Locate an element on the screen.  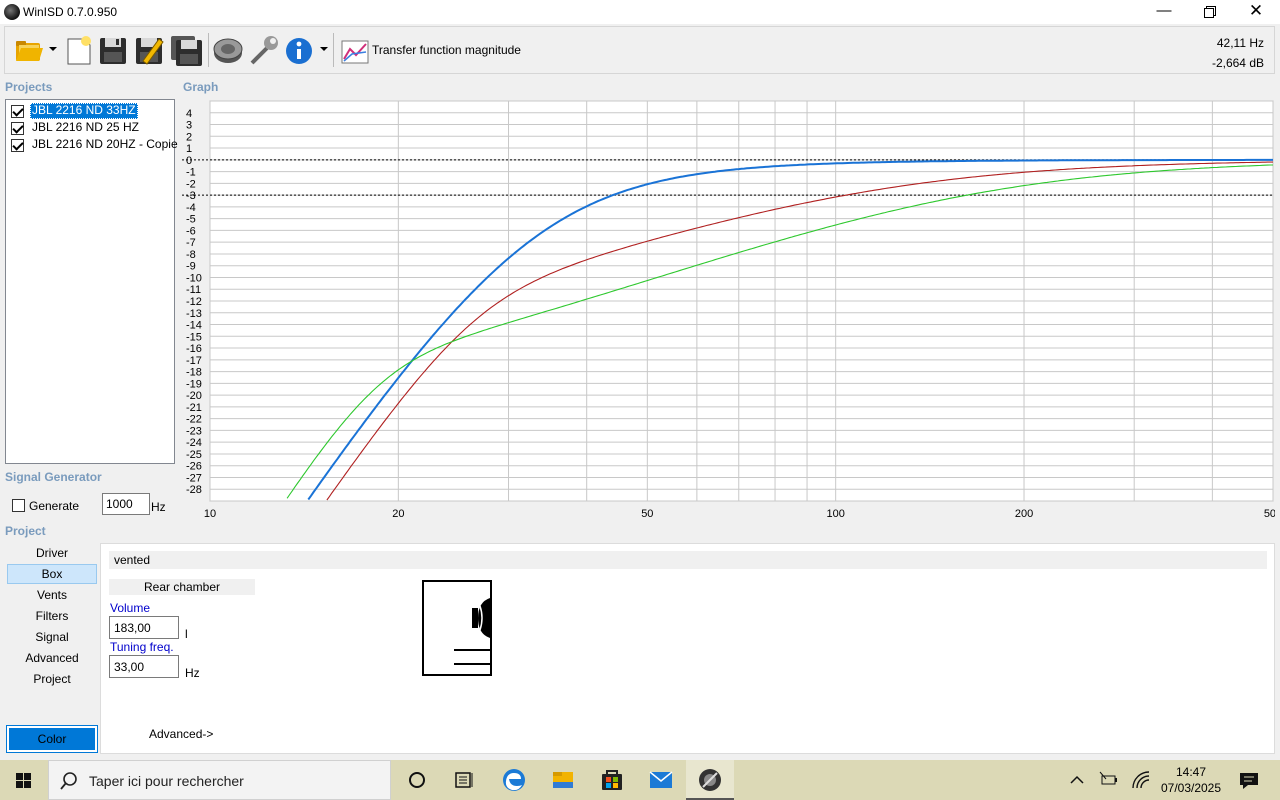
winisd-taskbar-button is located at coordinates (710, 780).